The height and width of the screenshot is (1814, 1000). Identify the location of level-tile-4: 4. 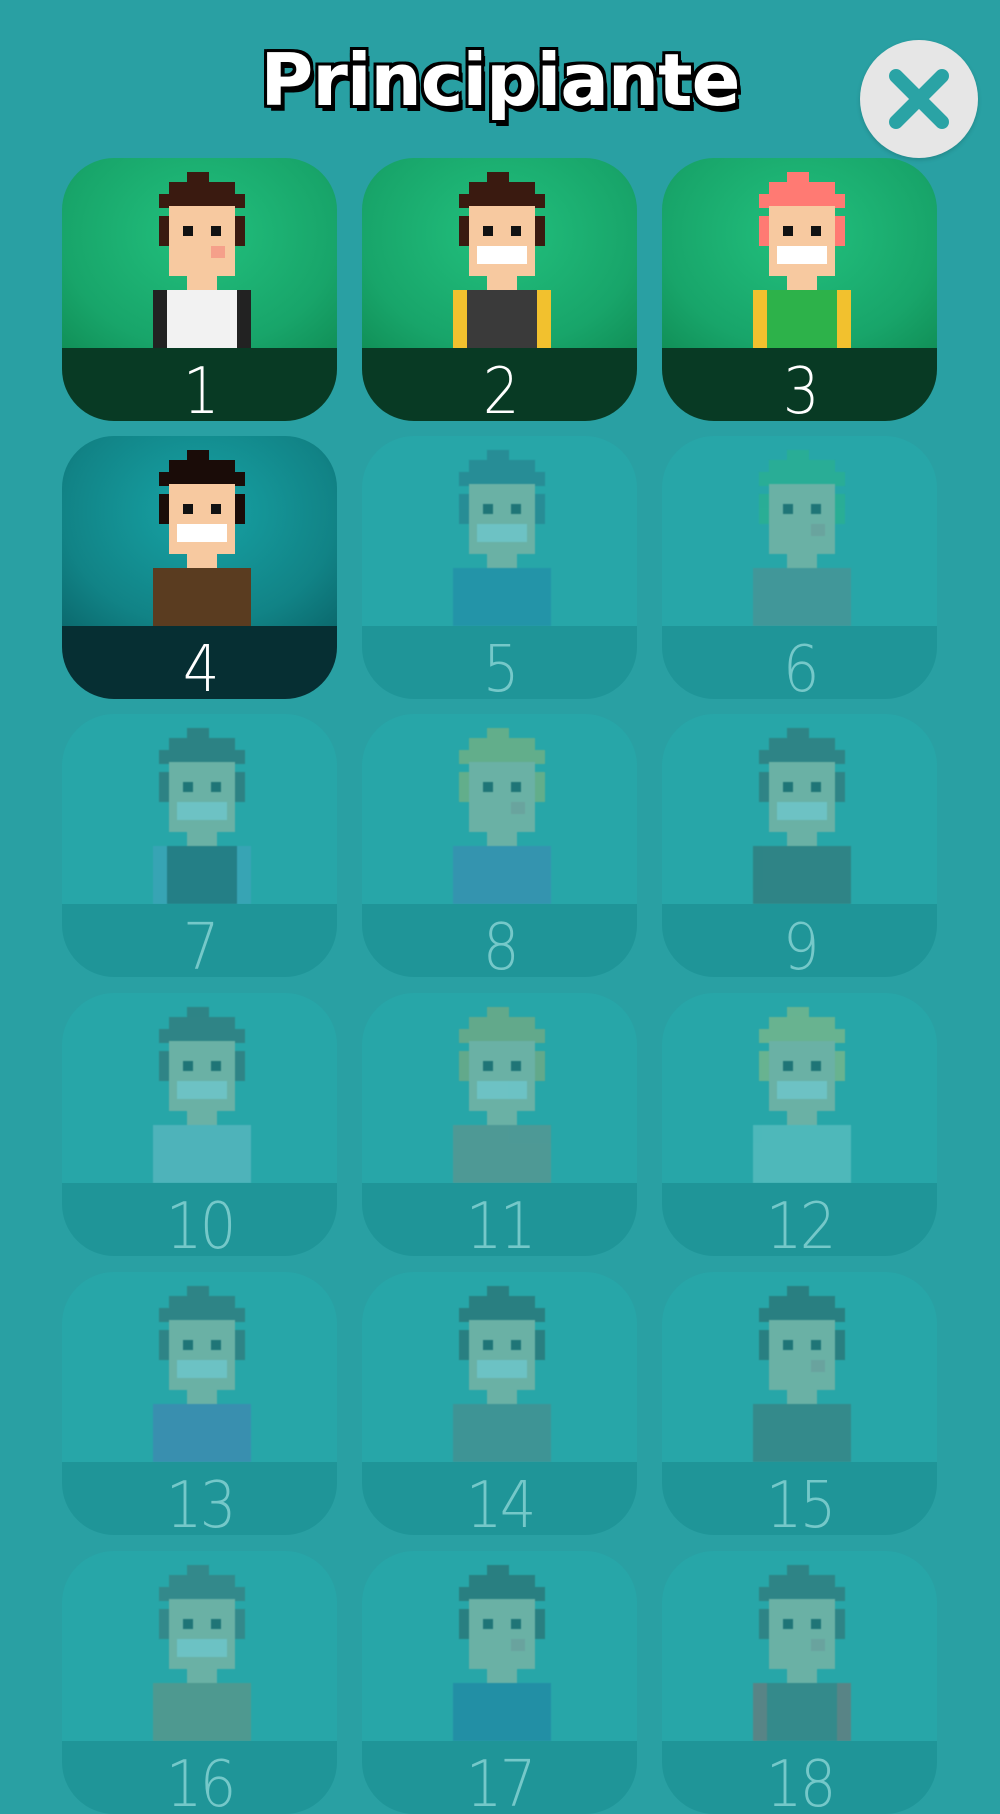
(199, 567).